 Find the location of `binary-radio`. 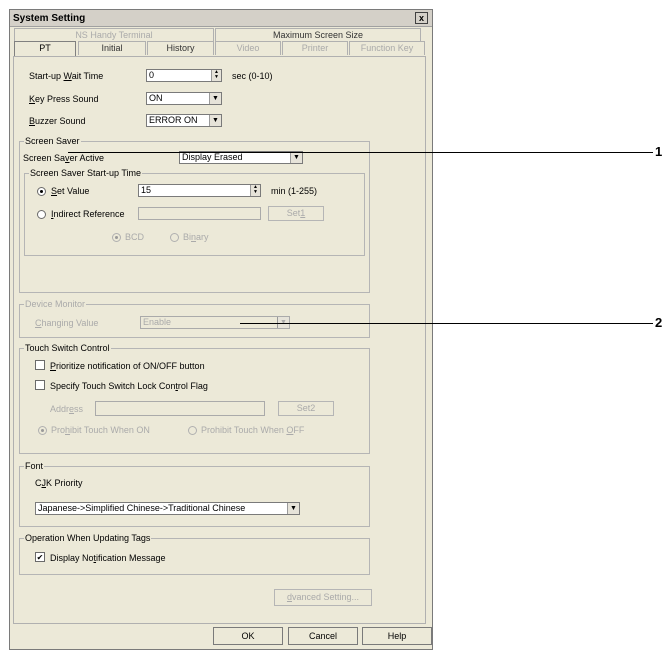

binary-radio is located at coordinates (174, 237).